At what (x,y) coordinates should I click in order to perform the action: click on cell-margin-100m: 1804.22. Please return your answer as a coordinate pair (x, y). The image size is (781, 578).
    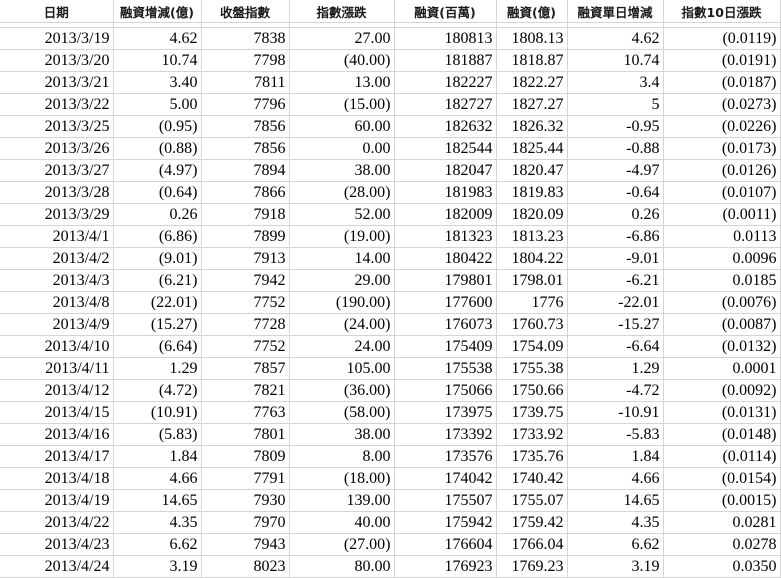
    Looking at the image, I should click on (532, 258).